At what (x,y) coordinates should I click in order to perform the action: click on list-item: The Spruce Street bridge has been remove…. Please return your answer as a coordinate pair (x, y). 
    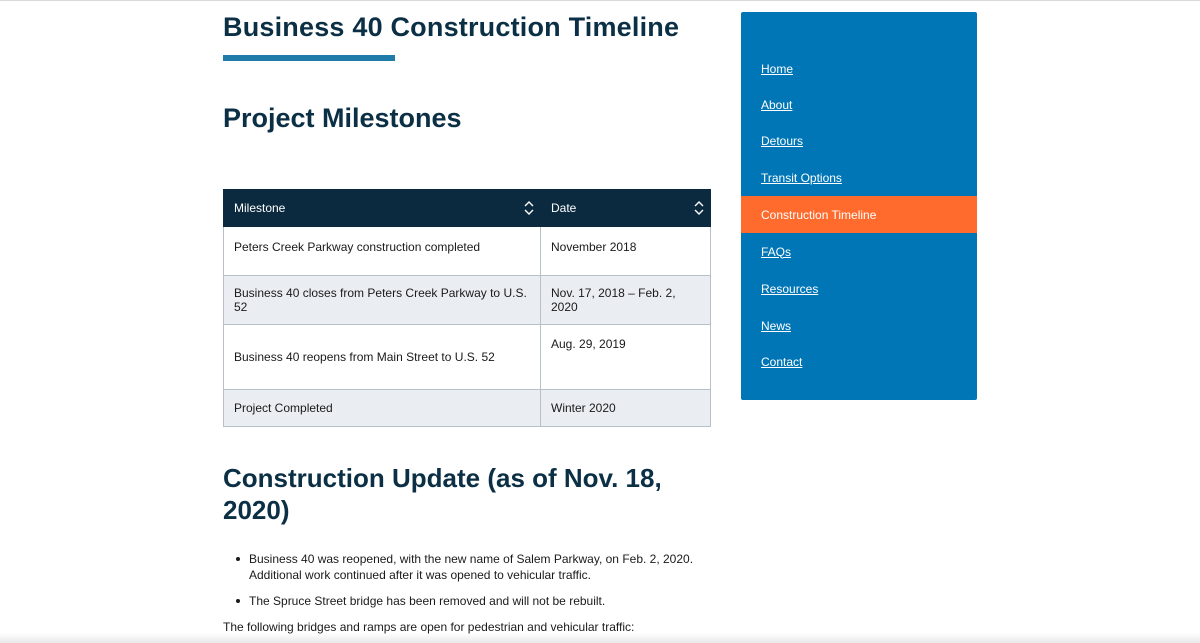
    Looking at the image, I should click on (470, 601).